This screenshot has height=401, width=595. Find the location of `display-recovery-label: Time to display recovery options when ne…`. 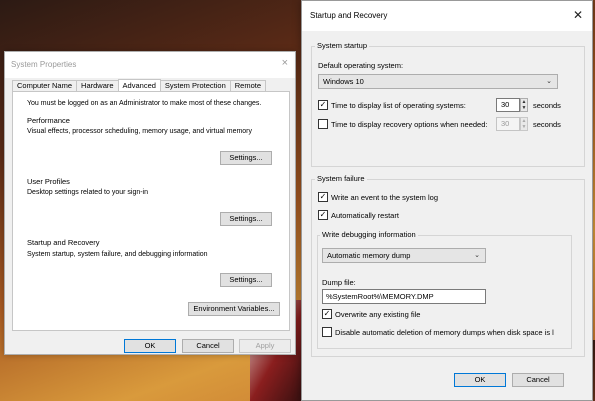

display-recovery-label: Time to display recovery options when ne… is located at coordinates (409, 124).